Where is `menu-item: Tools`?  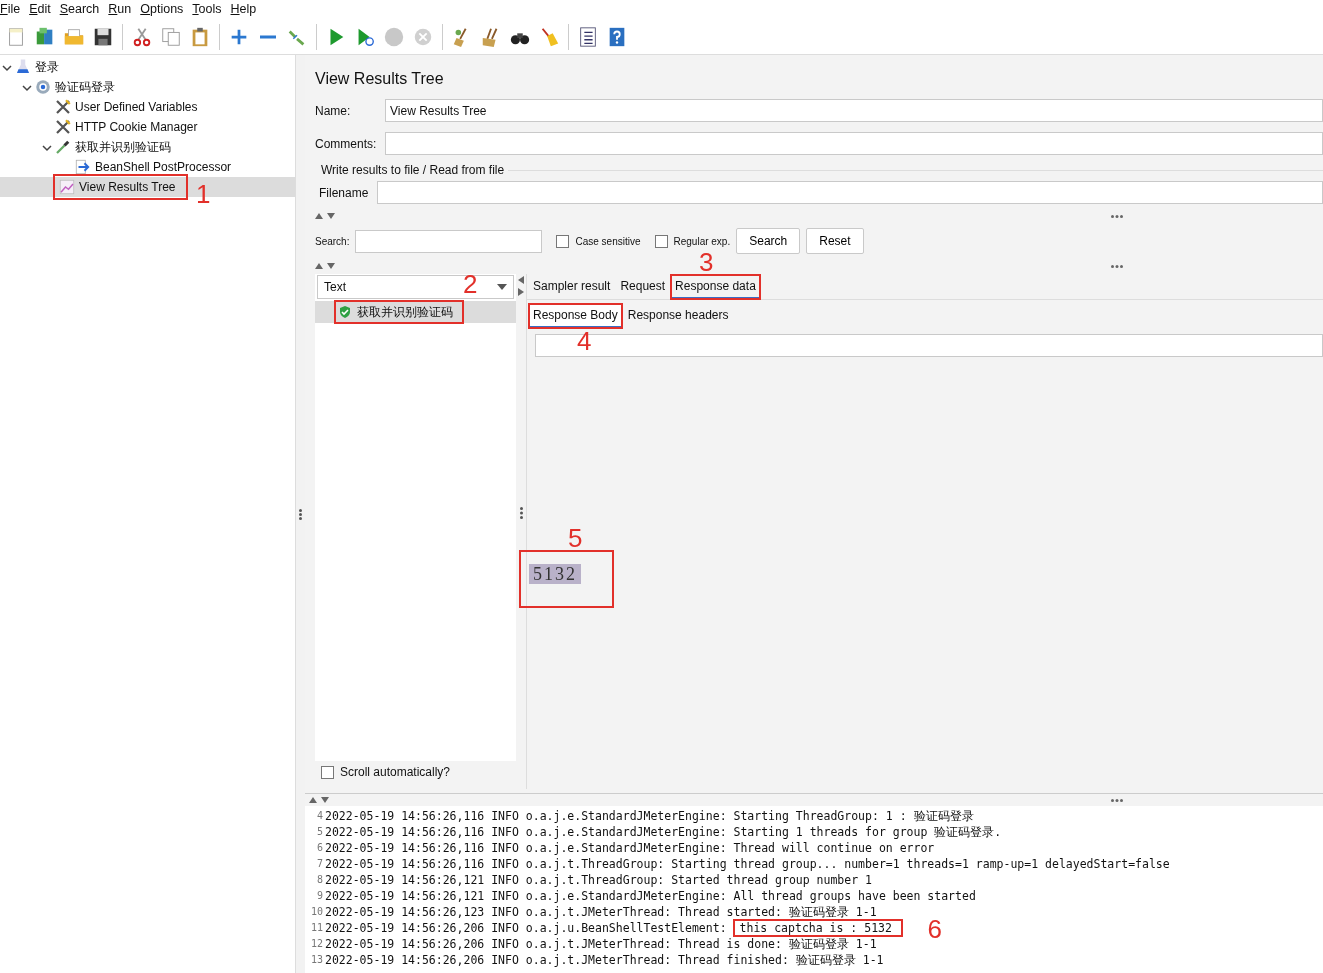 menu-item: Tools is located at coordinates (207, 9).